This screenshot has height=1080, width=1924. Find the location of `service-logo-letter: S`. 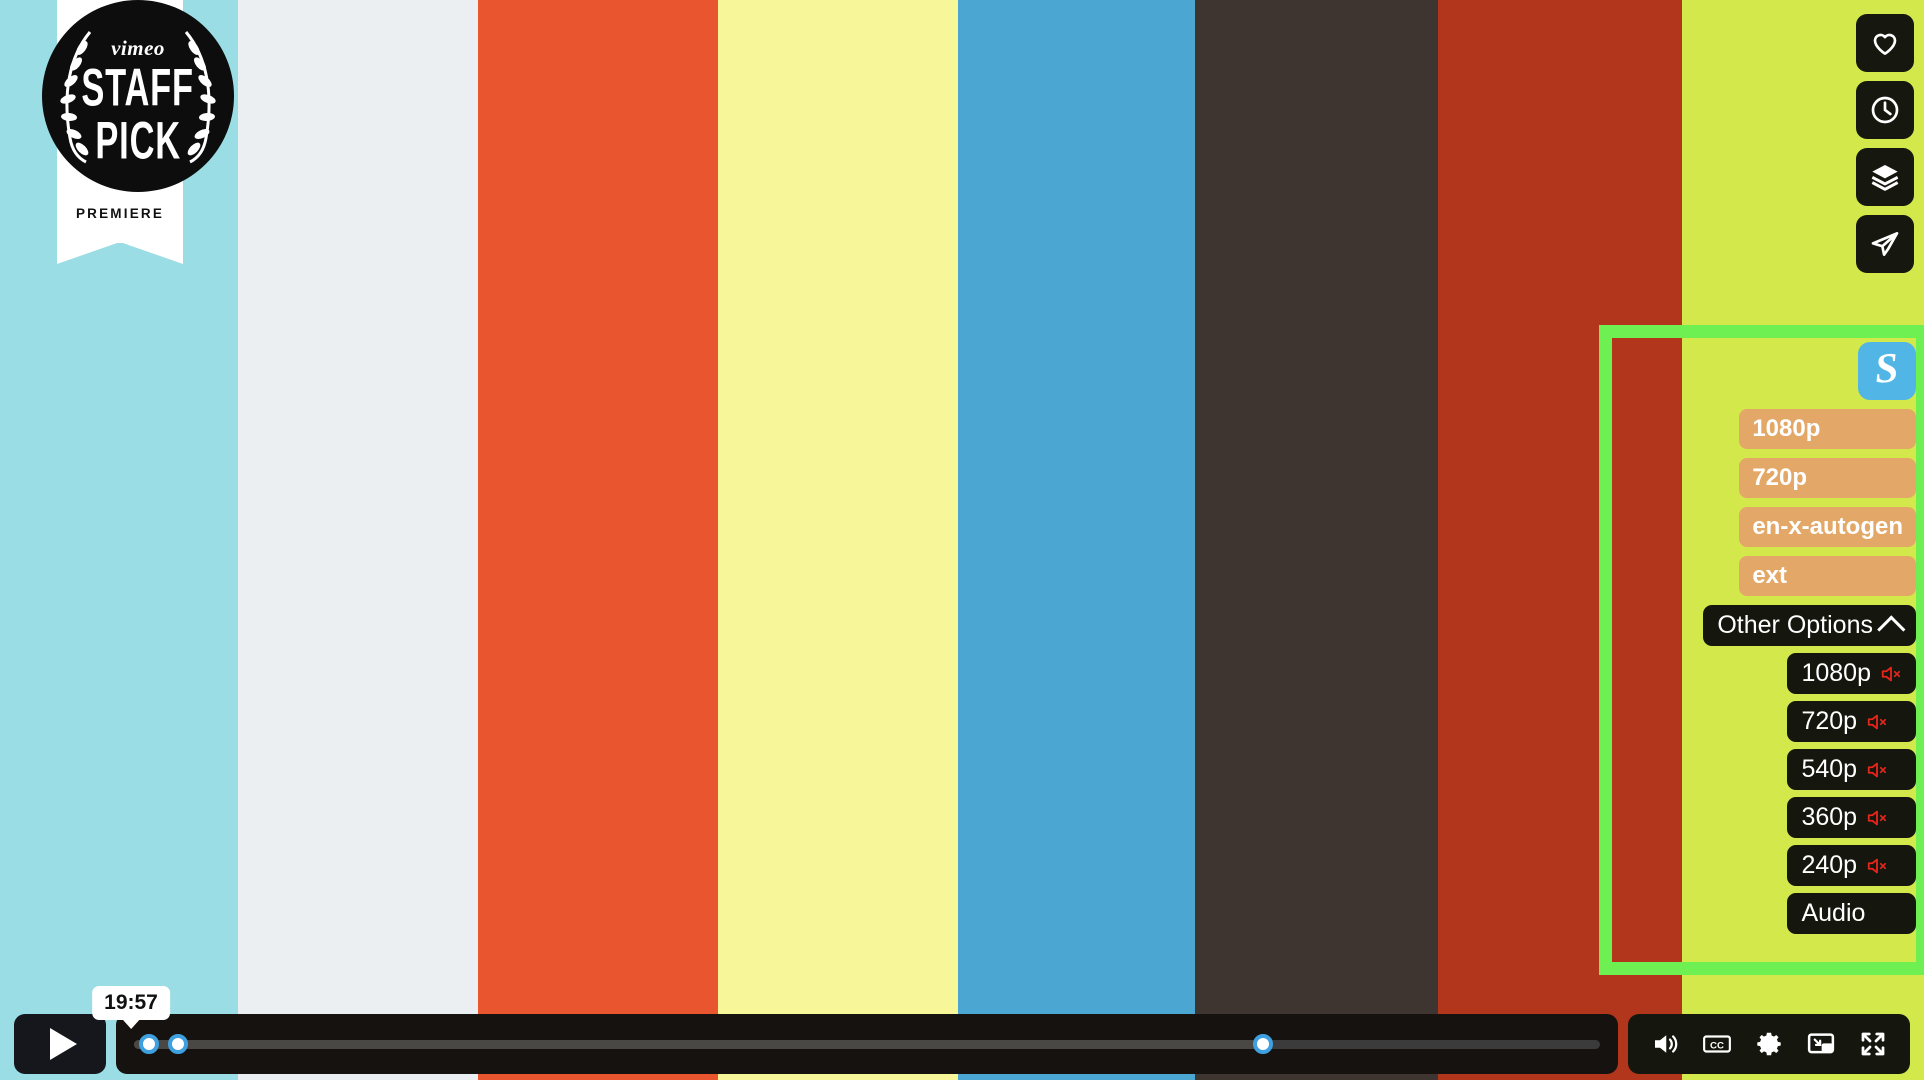

service-logo-letter: S is located at coordinates (1887, 369).